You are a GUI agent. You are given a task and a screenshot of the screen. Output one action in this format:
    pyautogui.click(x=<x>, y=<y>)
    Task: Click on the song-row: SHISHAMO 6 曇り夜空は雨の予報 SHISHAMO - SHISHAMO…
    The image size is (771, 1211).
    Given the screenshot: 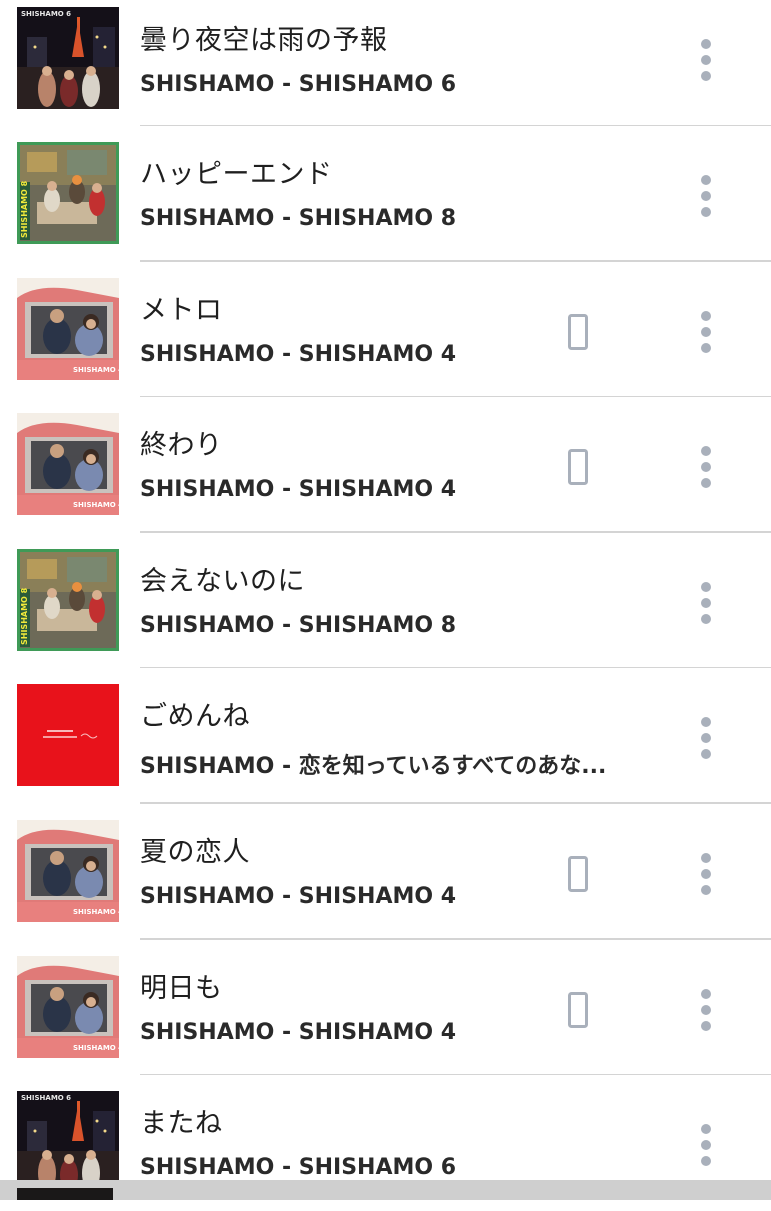 What is the action you would take?
    pyautogui.click(x=385, y=63)
    